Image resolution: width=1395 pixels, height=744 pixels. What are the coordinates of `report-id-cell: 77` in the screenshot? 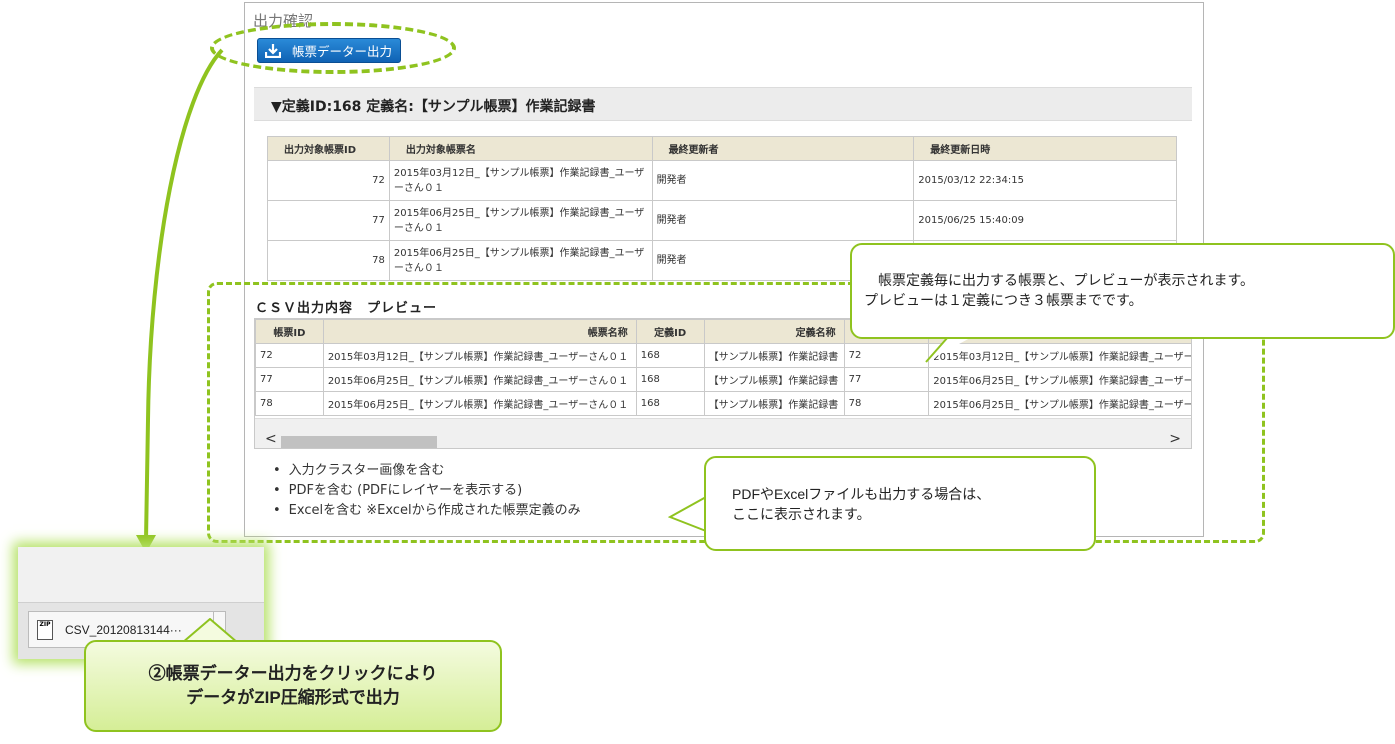 It's located at (328, 220).